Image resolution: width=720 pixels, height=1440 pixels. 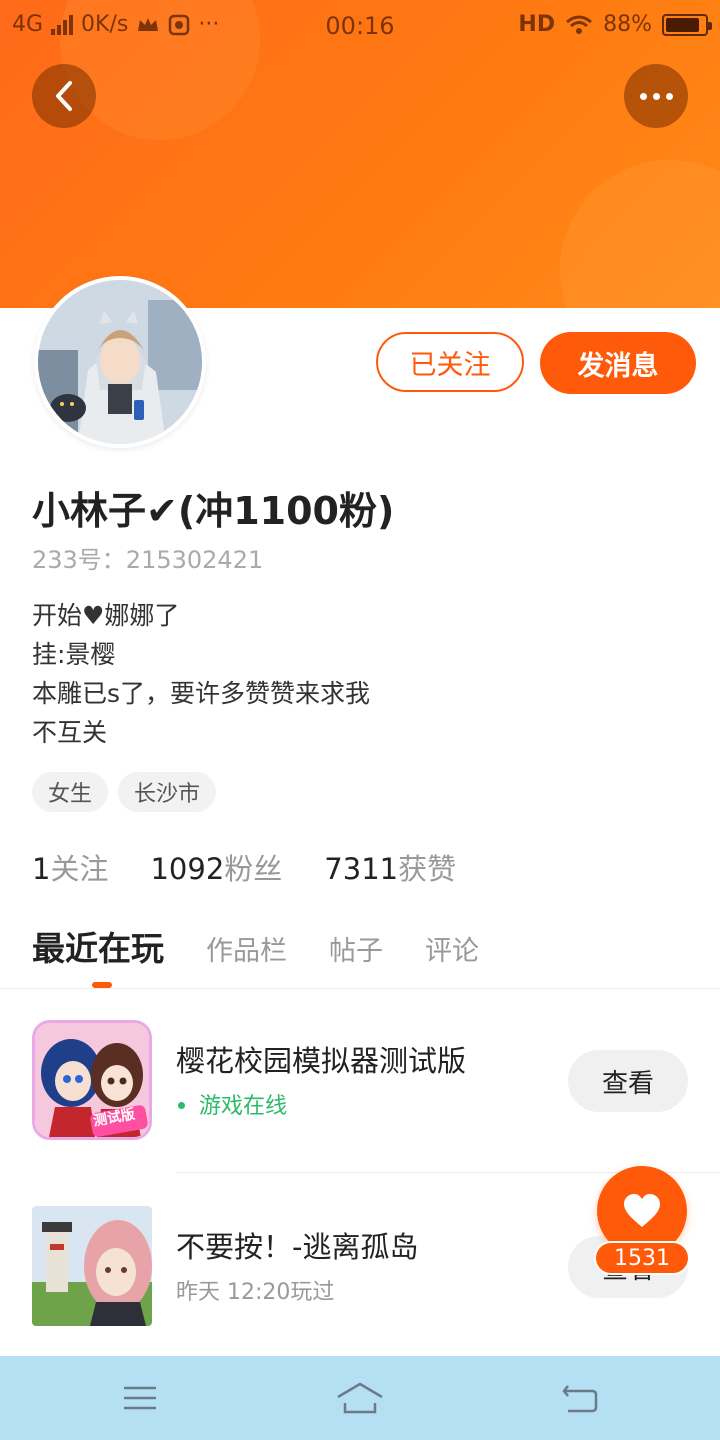 I want to click on bio-line: 不互关, so click(x=70, y=732).